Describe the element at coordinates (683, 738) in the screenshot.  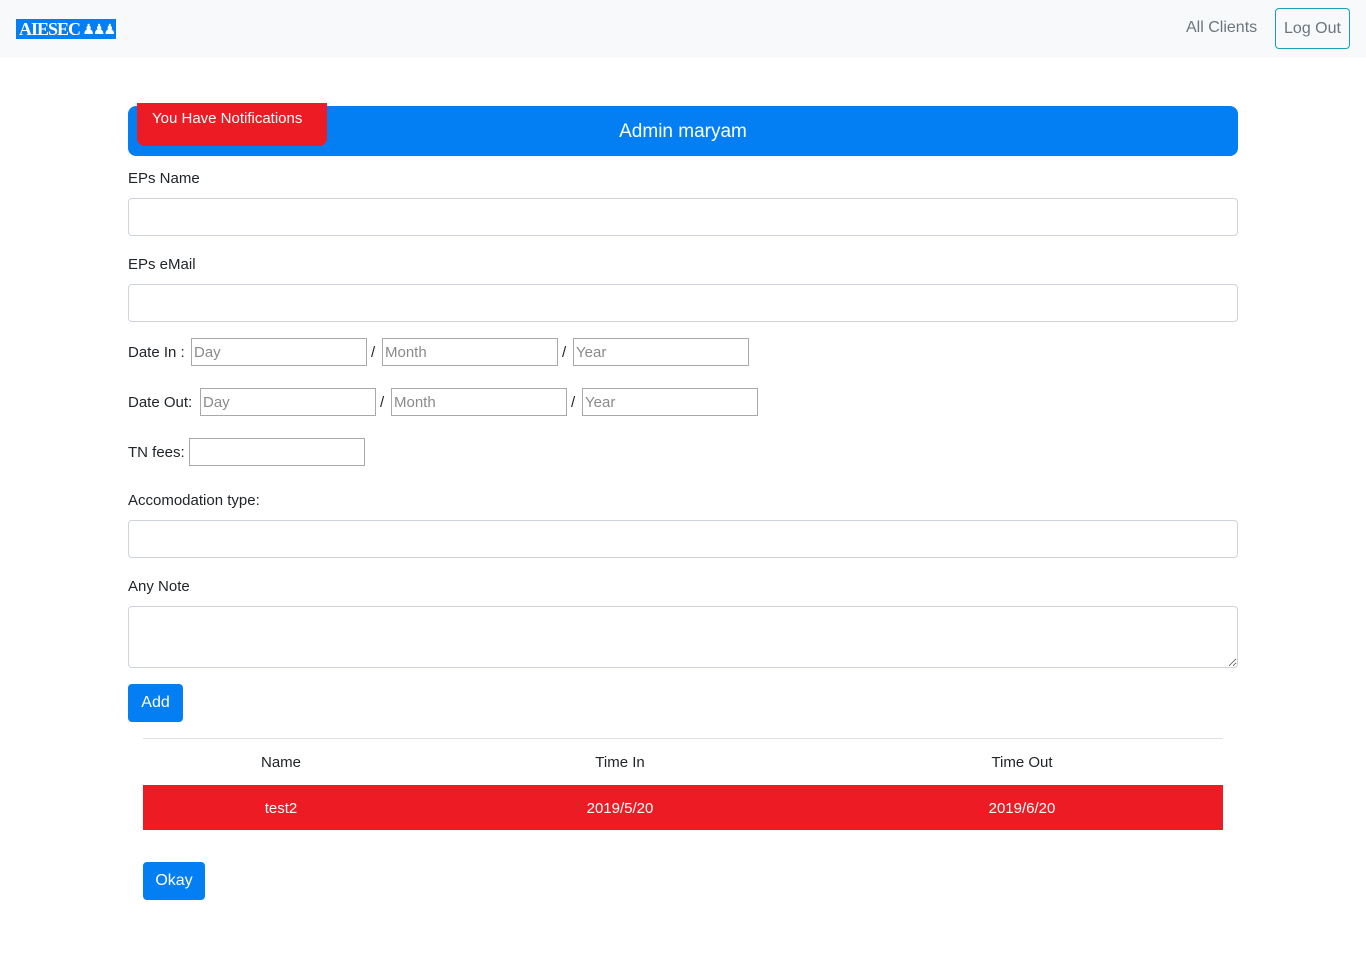
I see `table-divider` at that location.